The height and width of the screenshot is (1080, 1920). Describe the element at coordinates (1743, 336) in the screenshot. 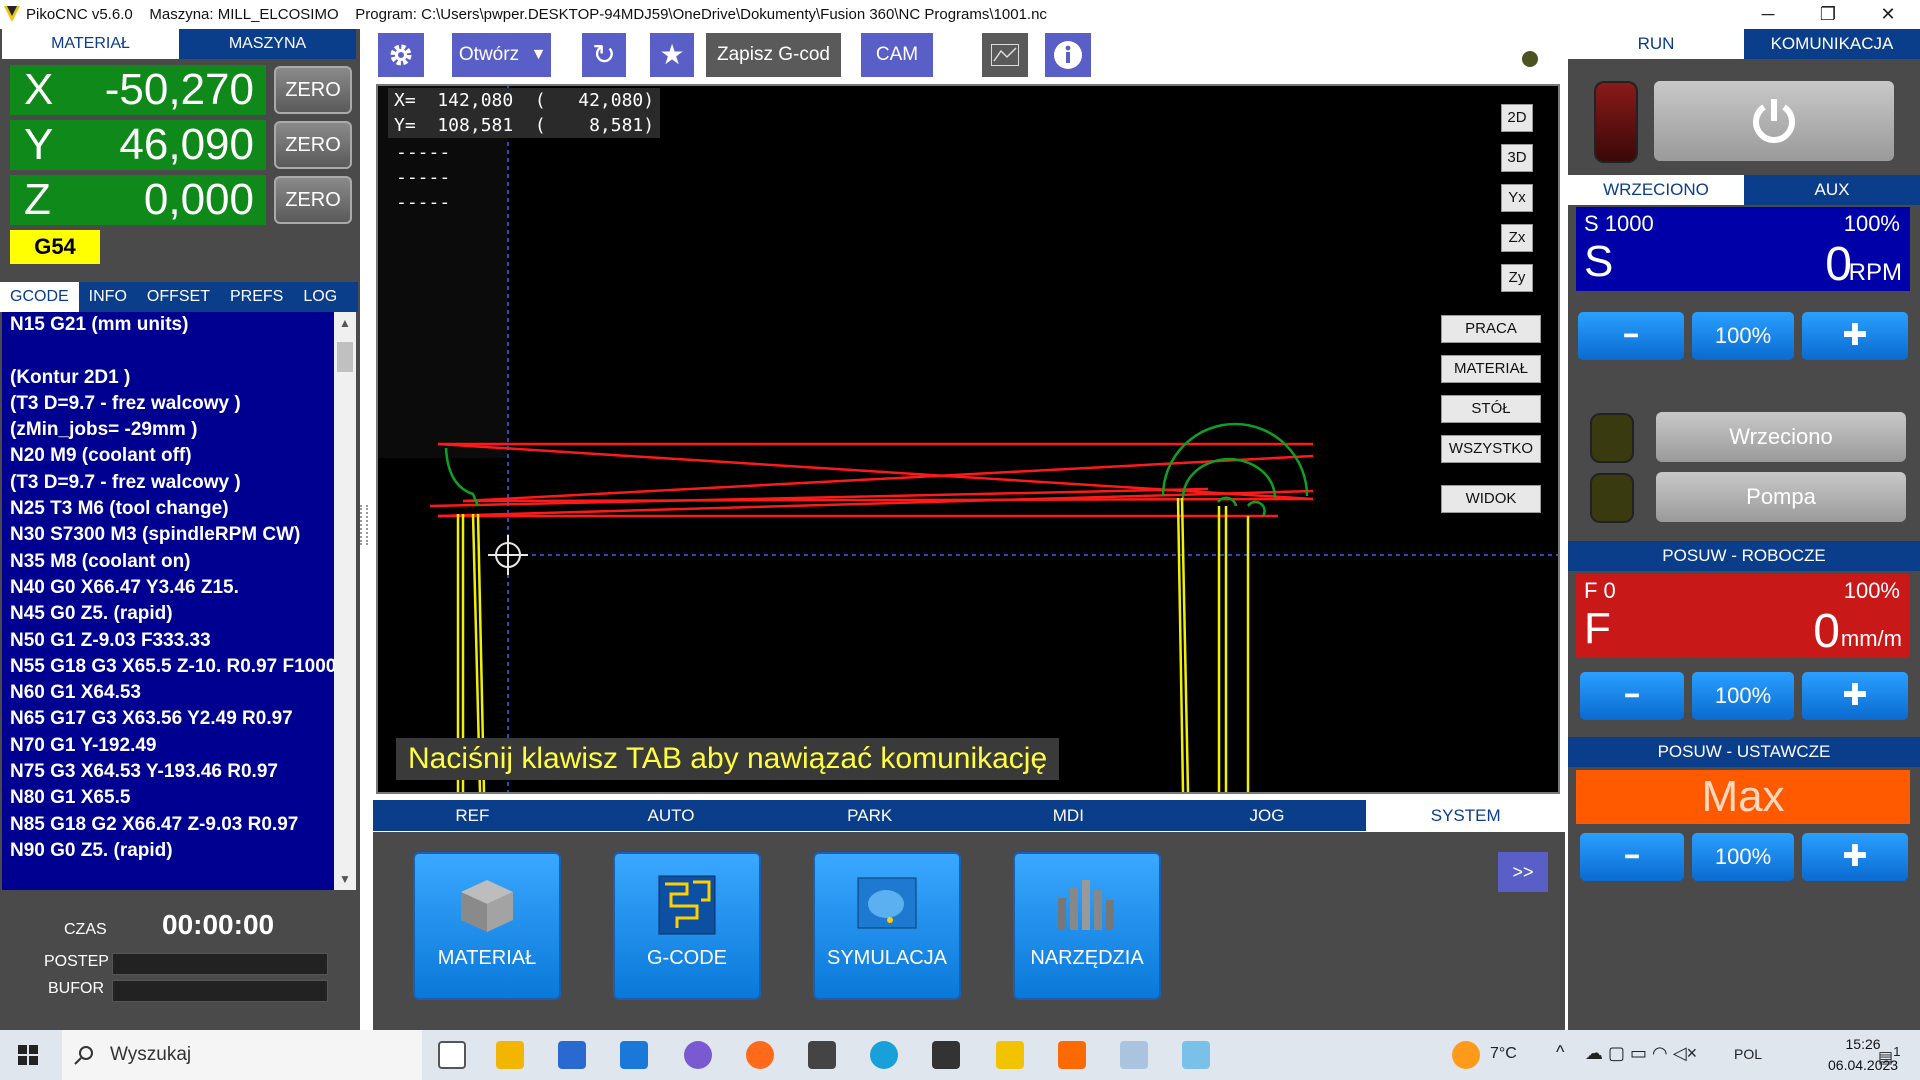

I see `spindle-override-button: 100%` at that location.